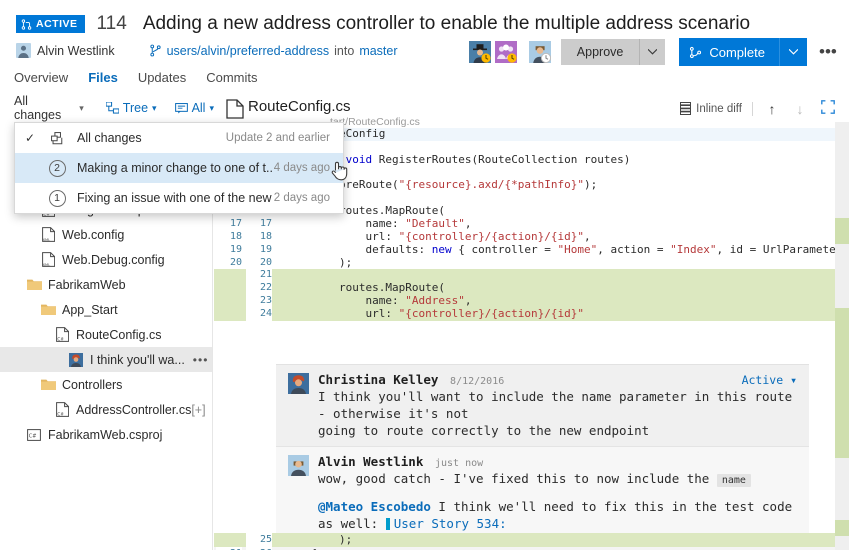 This screenshot has height=550, width=849. I want to click on svg-text: C#, so click(60, 339).